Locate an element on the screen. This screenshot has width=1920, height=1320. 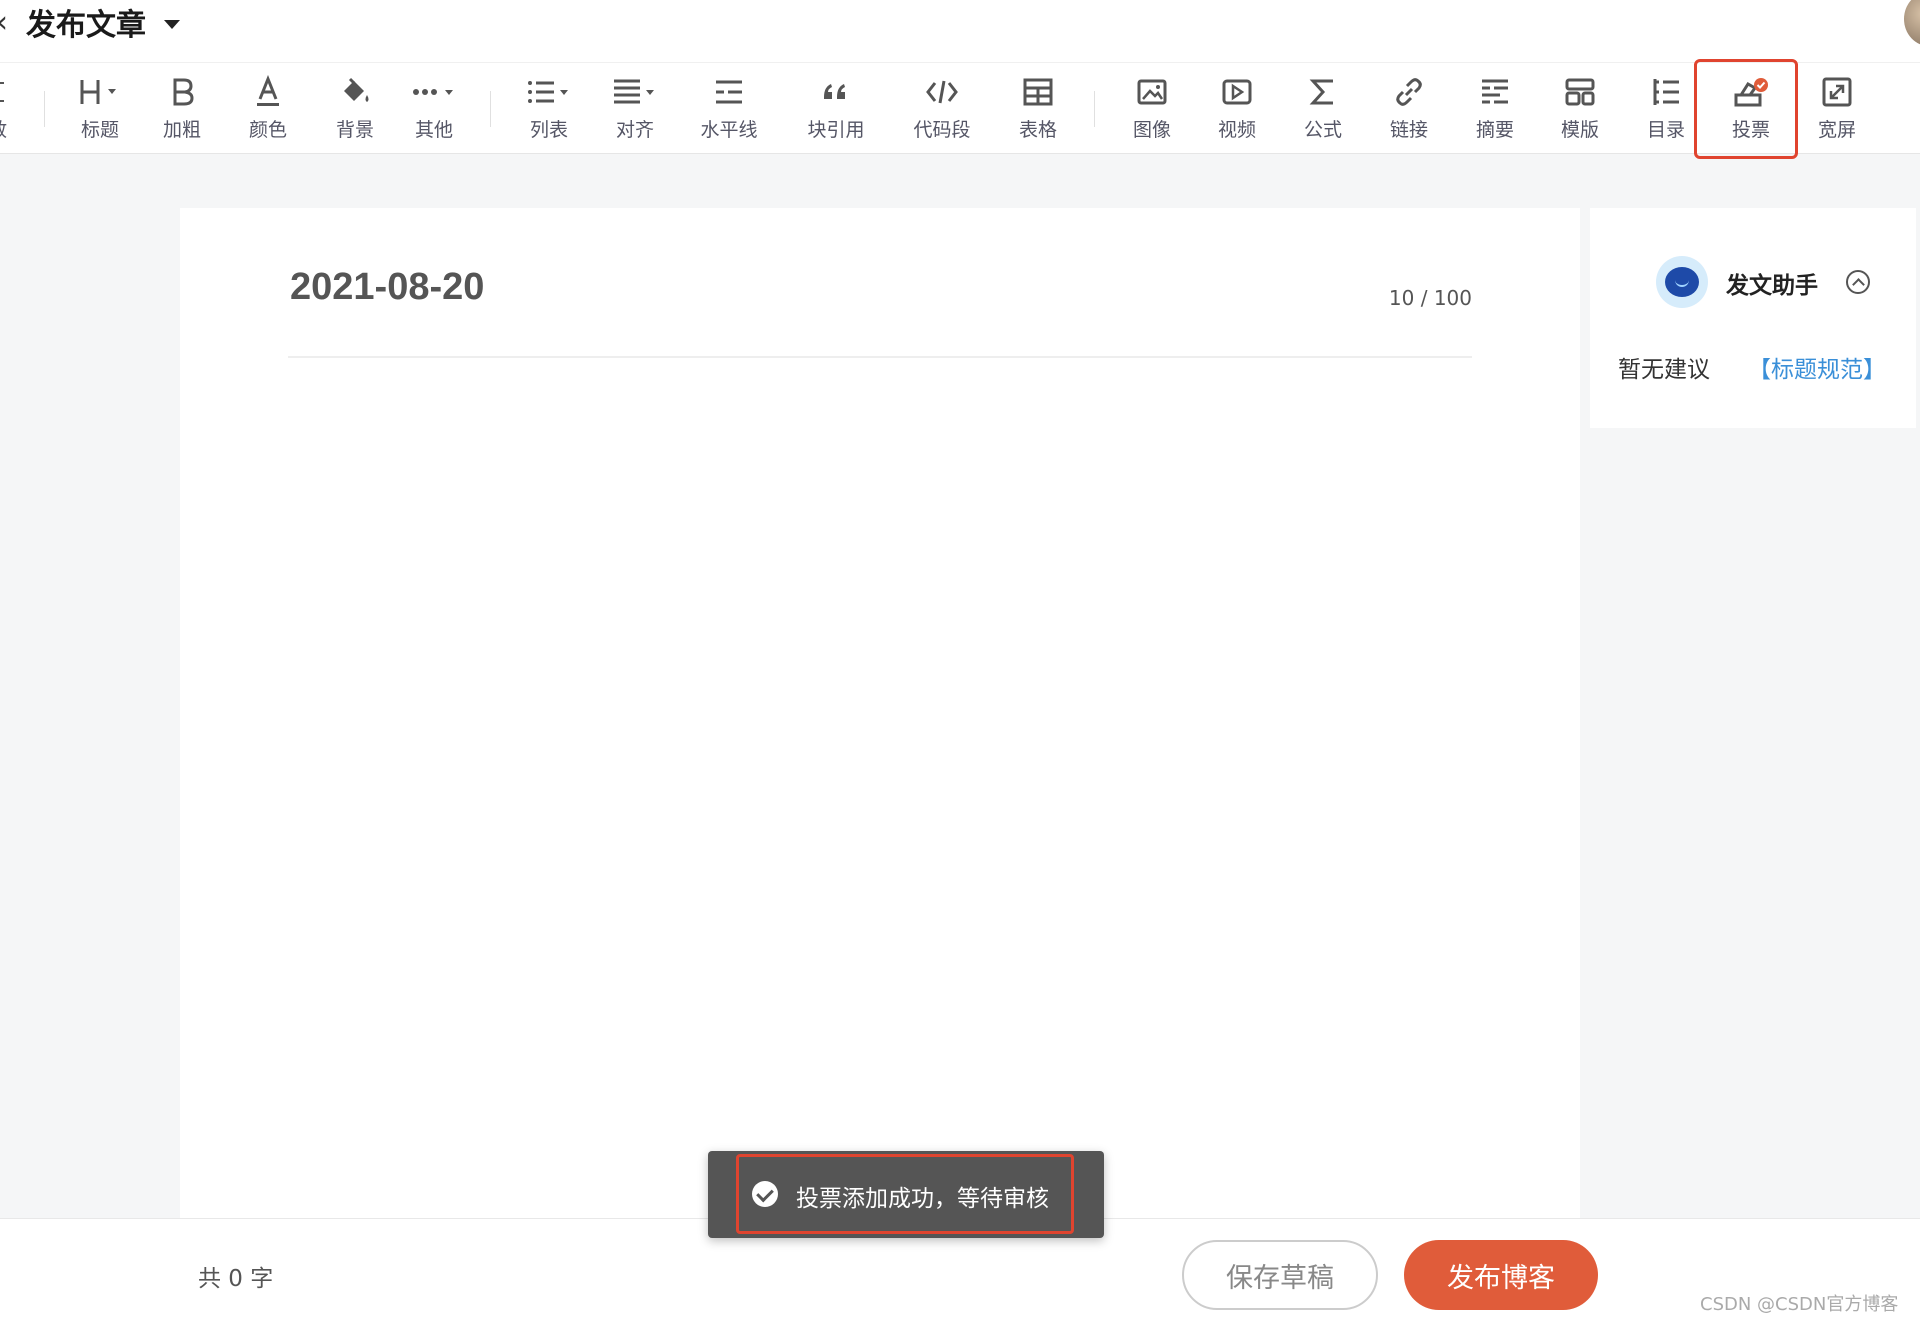
toolbar-item-template: 模版 is located at coordinates (1580, 109).